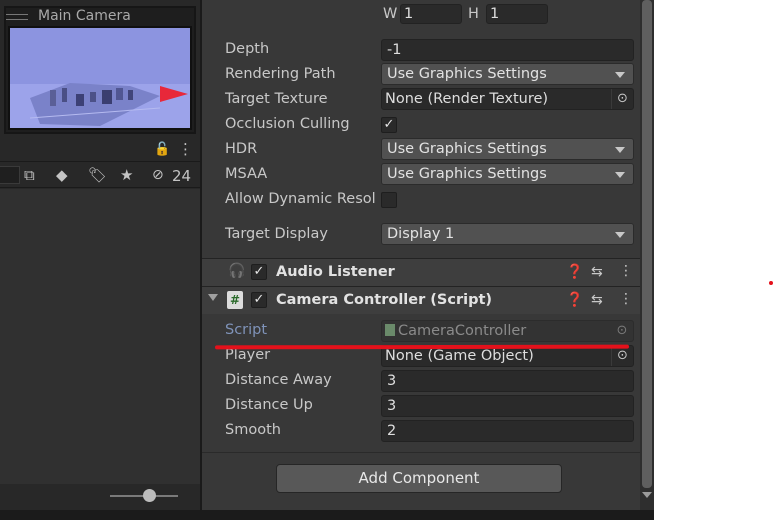 The height and width of the screenshot is (520, 774). What do you see at coordinates (276, 234) in the screenshot?
I see `target-display-label: Target Display` at bounding box center [276, 234].